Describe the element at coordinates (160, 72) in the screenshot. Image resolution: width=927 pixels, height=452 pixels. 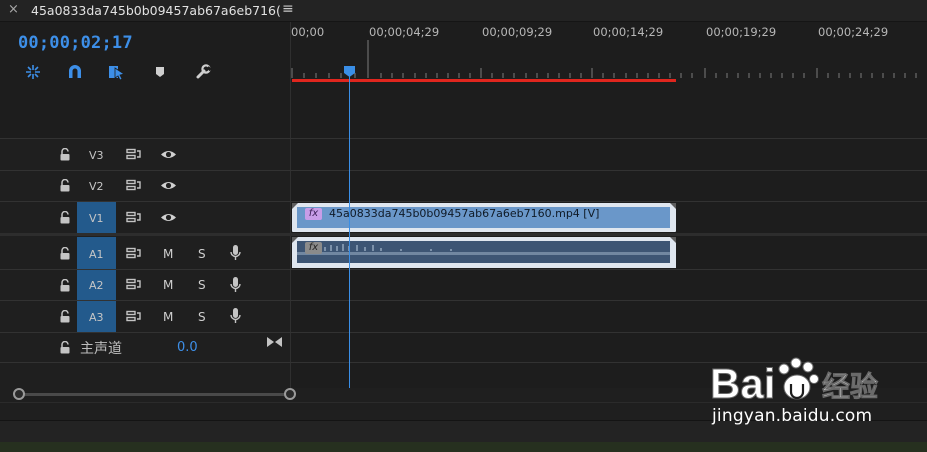
I see `marker-icon` at that location.